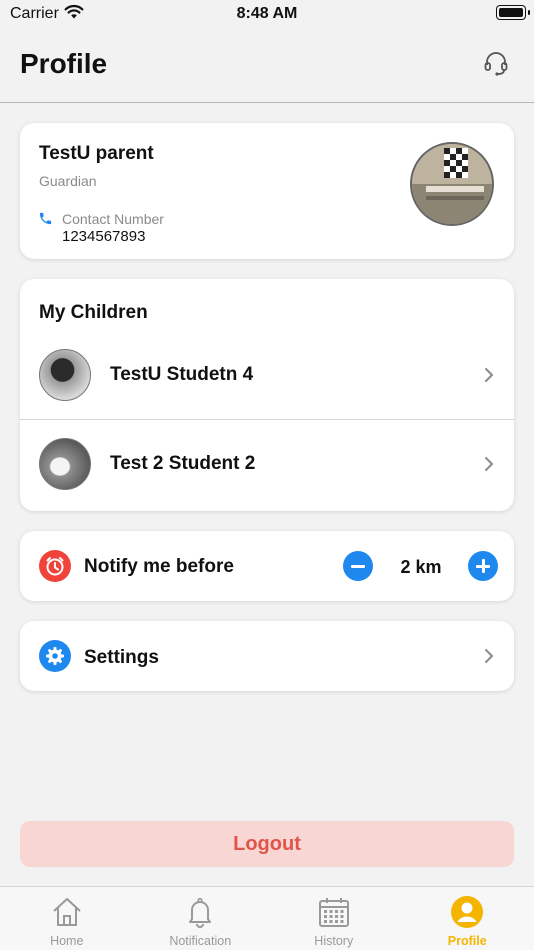 This screenshot has width=534, height=950. Describe the element at coordinates (104, 236) in the screenshot. I see `contact-number: 1234567893` at that location.